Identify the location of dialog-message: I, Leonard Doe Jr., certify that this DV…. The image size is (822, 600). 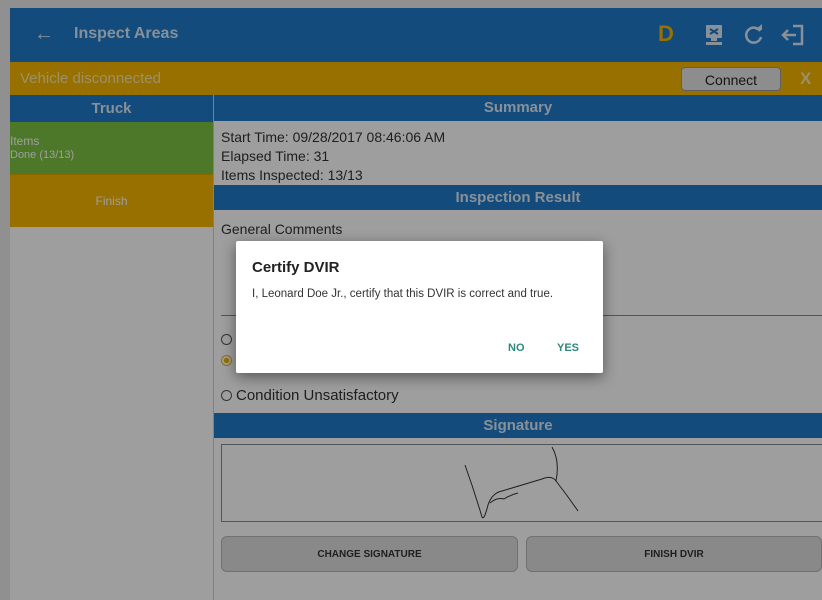
(403, 294).